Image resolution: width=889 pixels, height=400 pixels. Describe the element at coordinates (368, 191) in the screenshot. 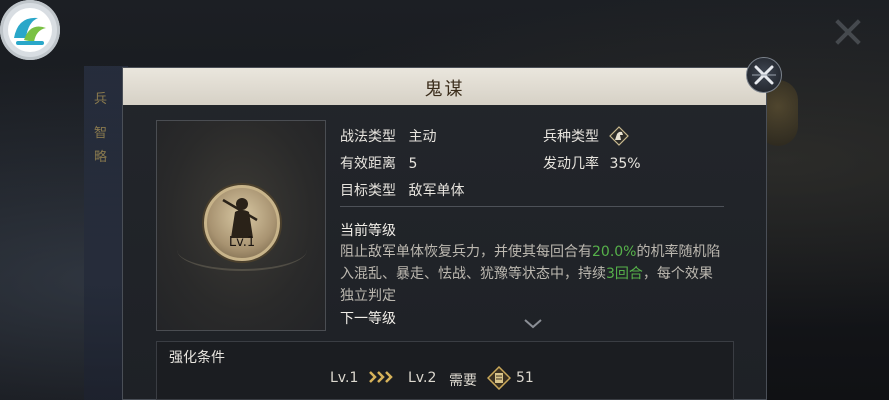

I see `target-type-label: 目标类型` at that location.